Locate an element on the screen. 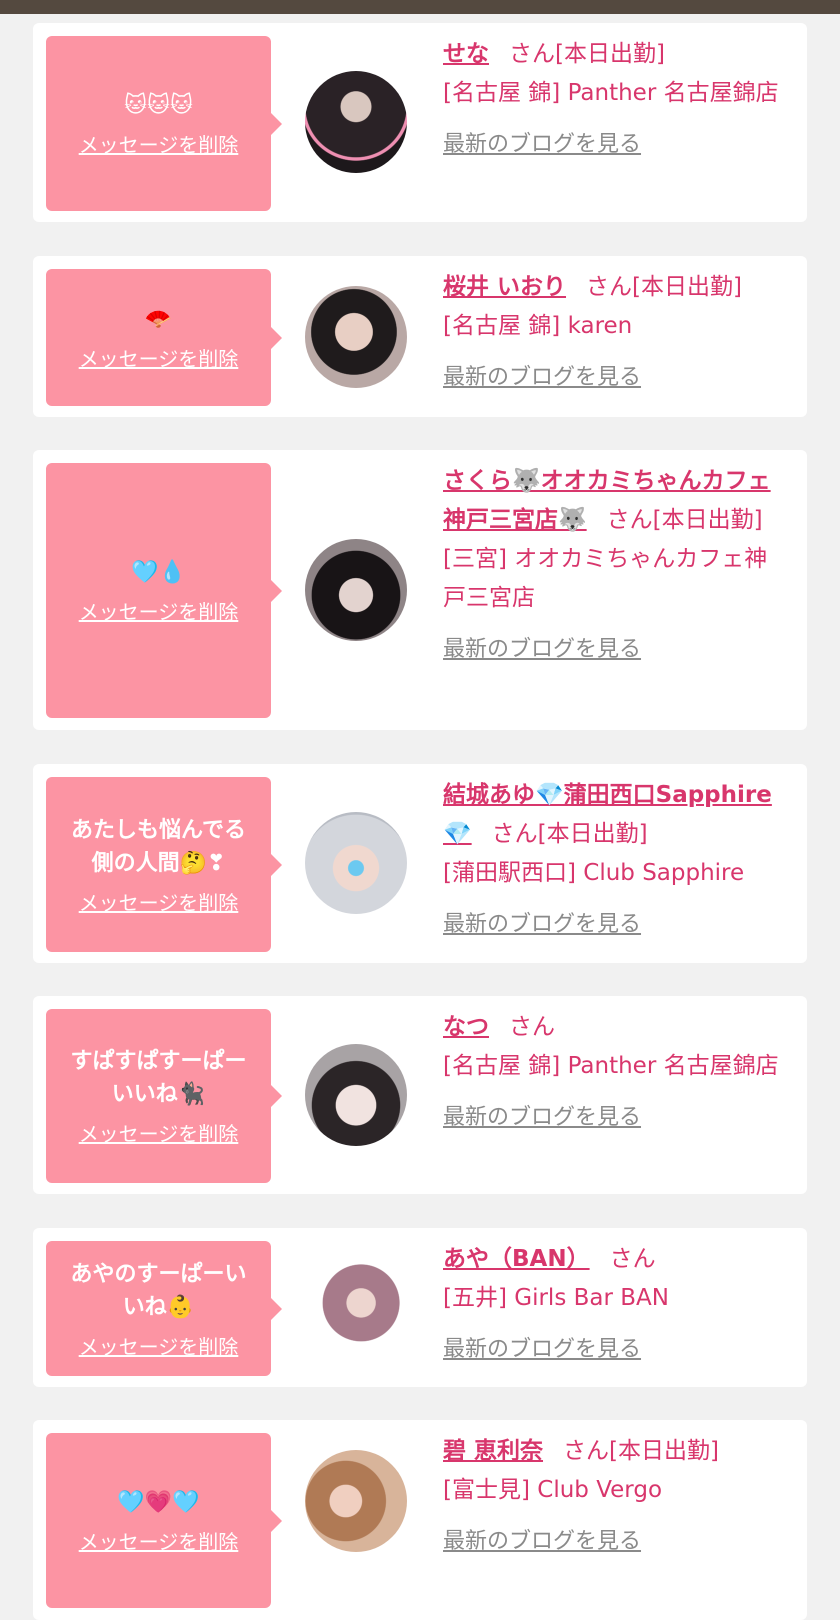  message-text: 🩵💧 is located at coordinates (158, 572).